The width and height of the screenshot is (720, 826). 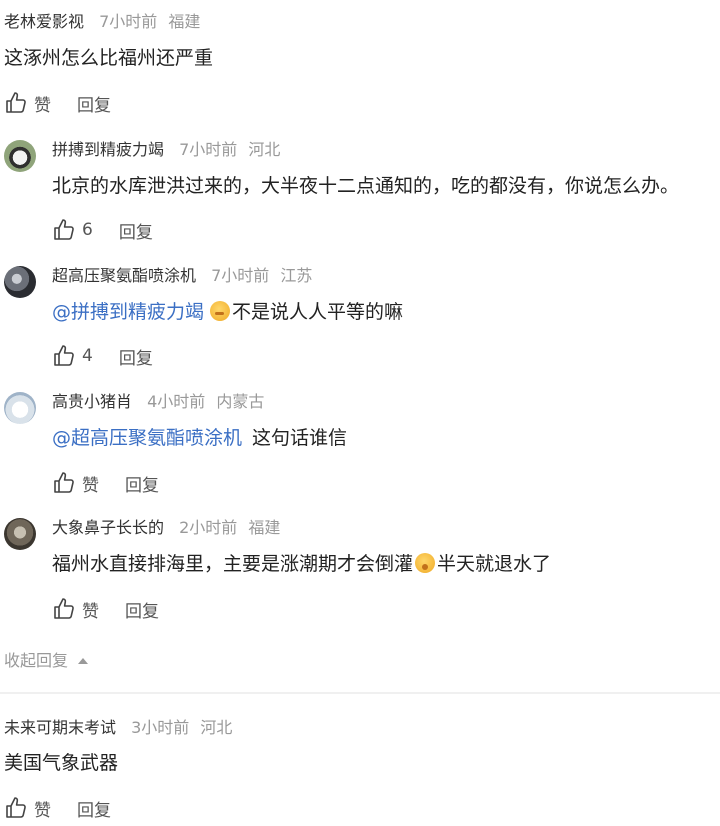 What do you see at coordinates (318, 312) in the screenshot?
I see `reply-body: 不是说人人平等的嘛` at bounding box center [318, 312].